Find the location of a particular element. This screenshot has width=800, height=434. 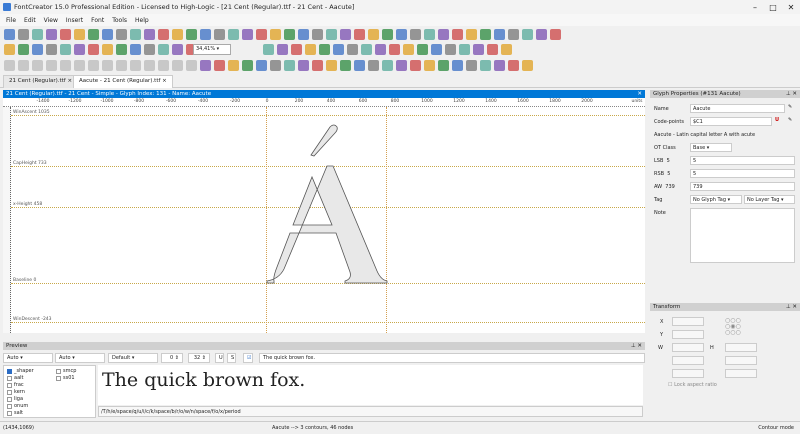

note-textarea is located at coordinates (742, 235).